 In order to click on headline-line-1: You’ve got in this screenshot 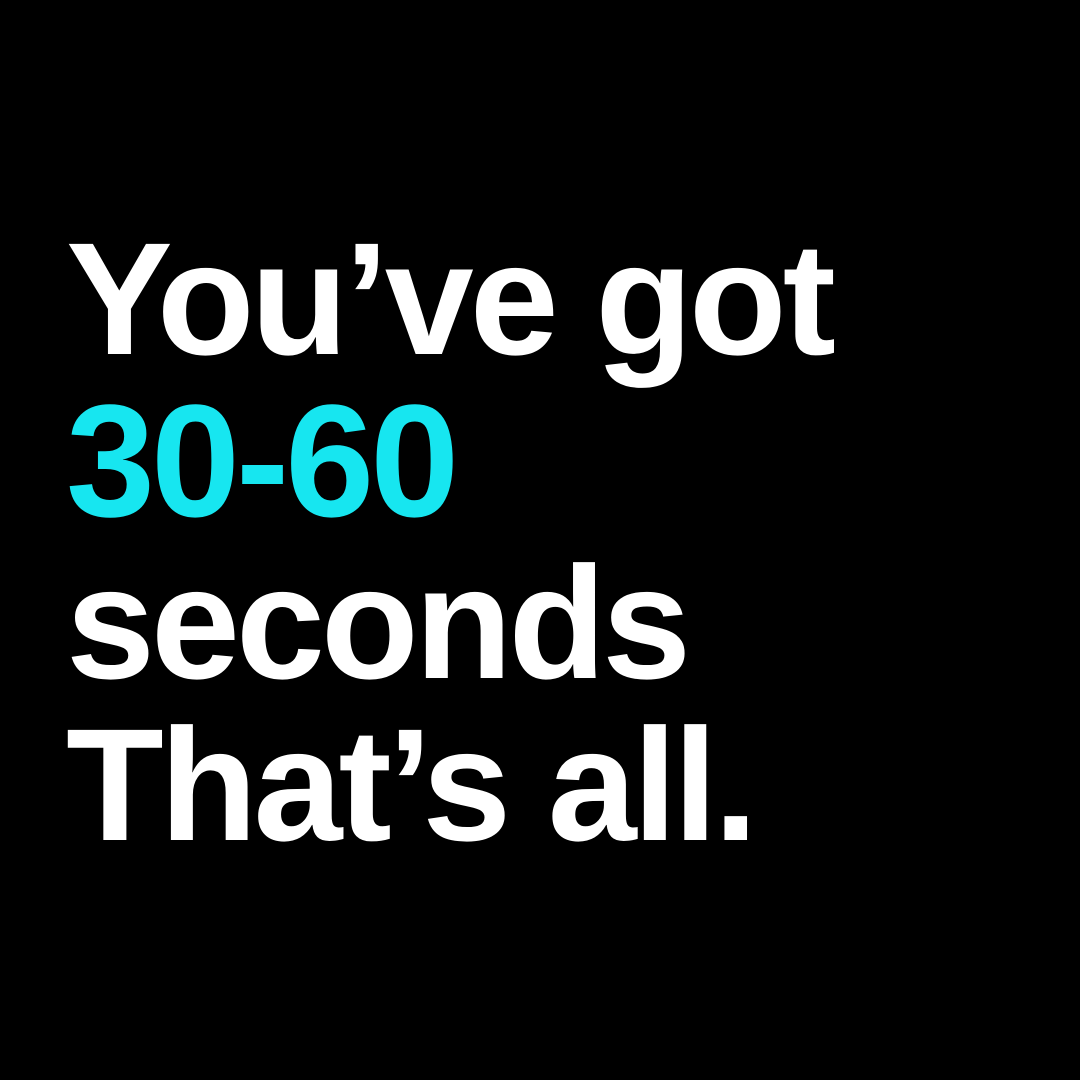, I will do `click(451, 298)`.